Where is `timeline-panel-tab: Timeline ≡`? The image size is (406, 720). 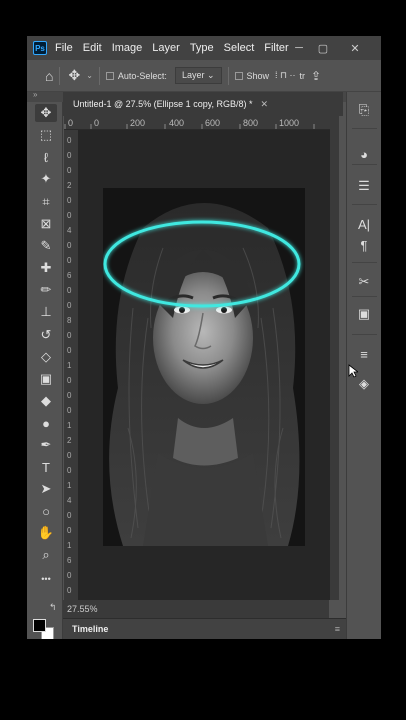 timeline-panel-tab: Timeline ≡ is located at coordinates (204, 628).